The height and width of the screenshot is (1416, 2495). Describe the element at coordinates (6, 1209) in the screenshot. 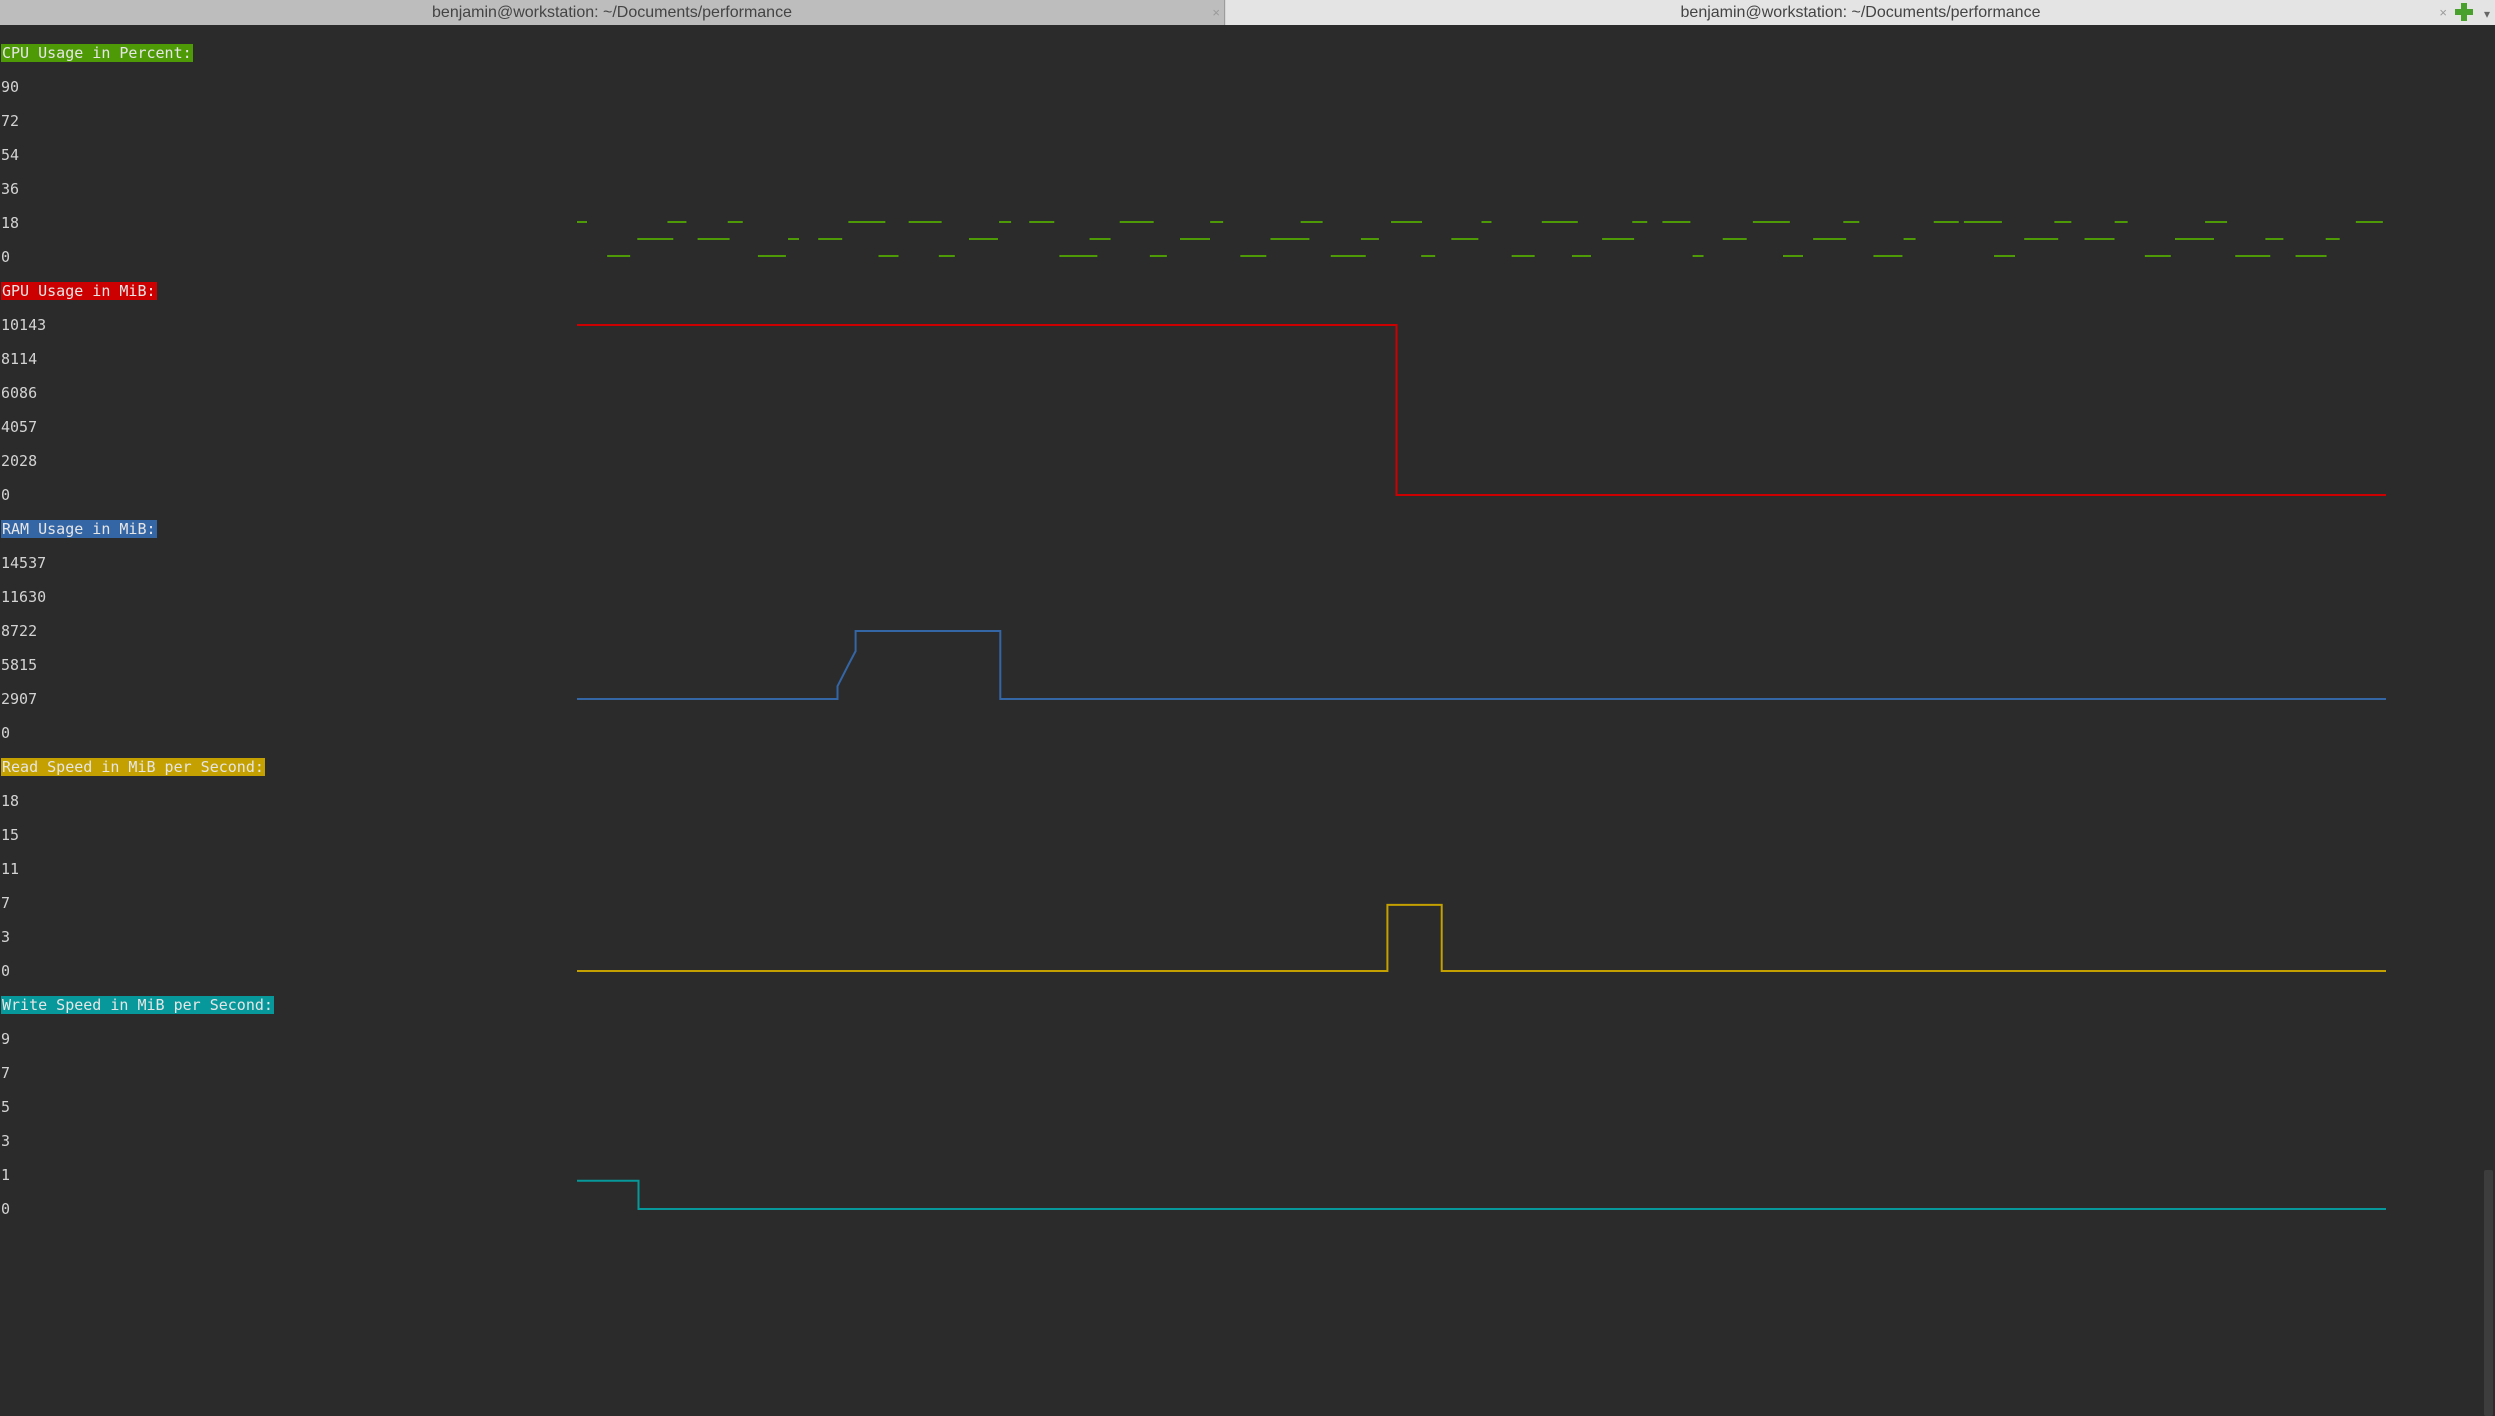

I see `write-tick: 0` at that location.